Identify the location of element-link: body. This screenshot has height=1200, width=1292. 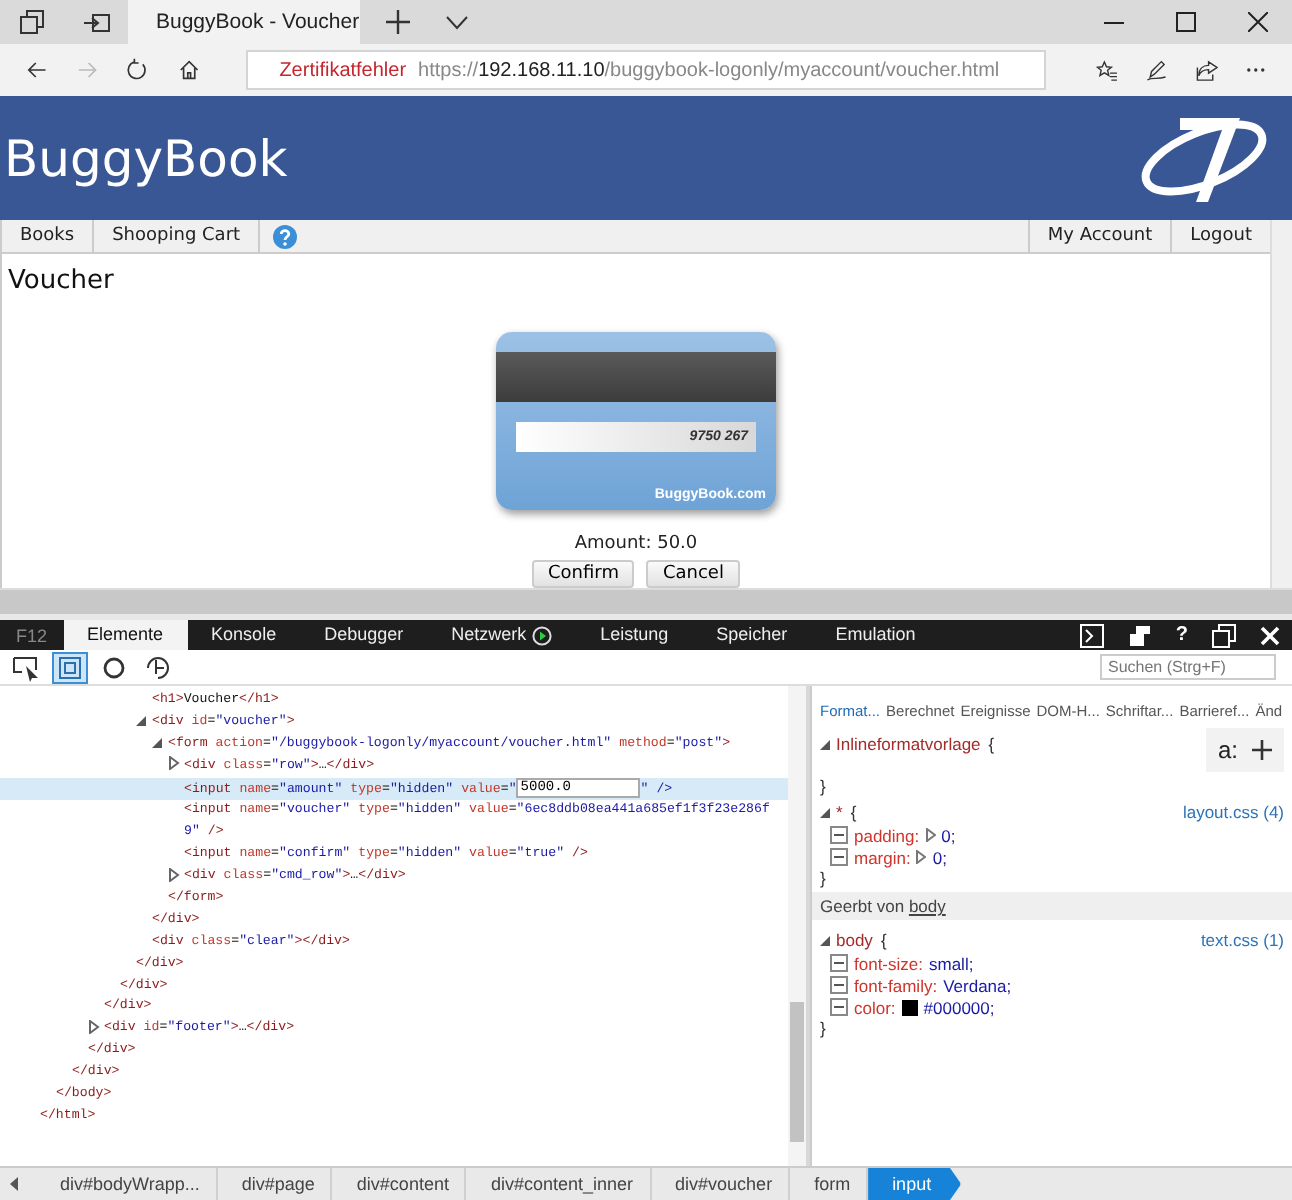
(927, 906).